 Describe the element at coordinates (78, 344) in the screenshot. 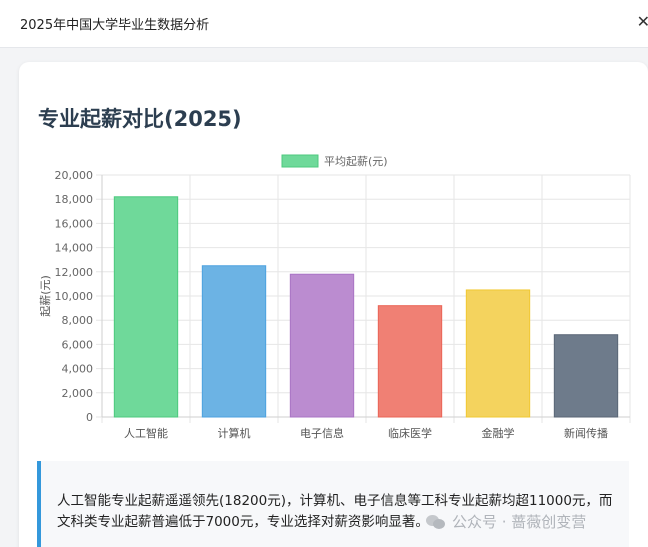

I see `y-tick-label: 6,000` at that location.